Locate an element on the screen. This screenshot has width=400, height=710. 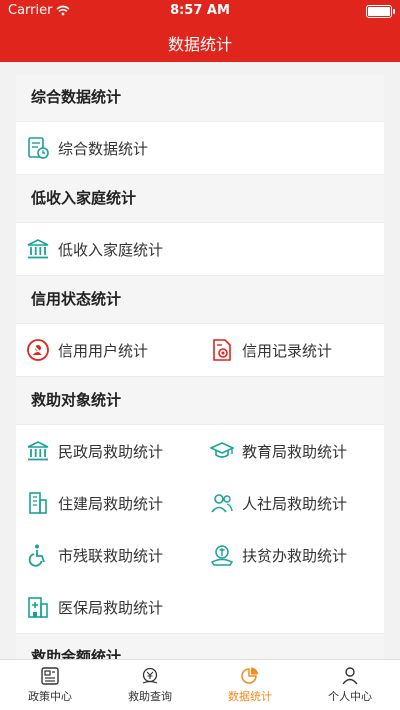
item-low-income-stats: 低收入家庭统计 is located at coordinates (200, 249).